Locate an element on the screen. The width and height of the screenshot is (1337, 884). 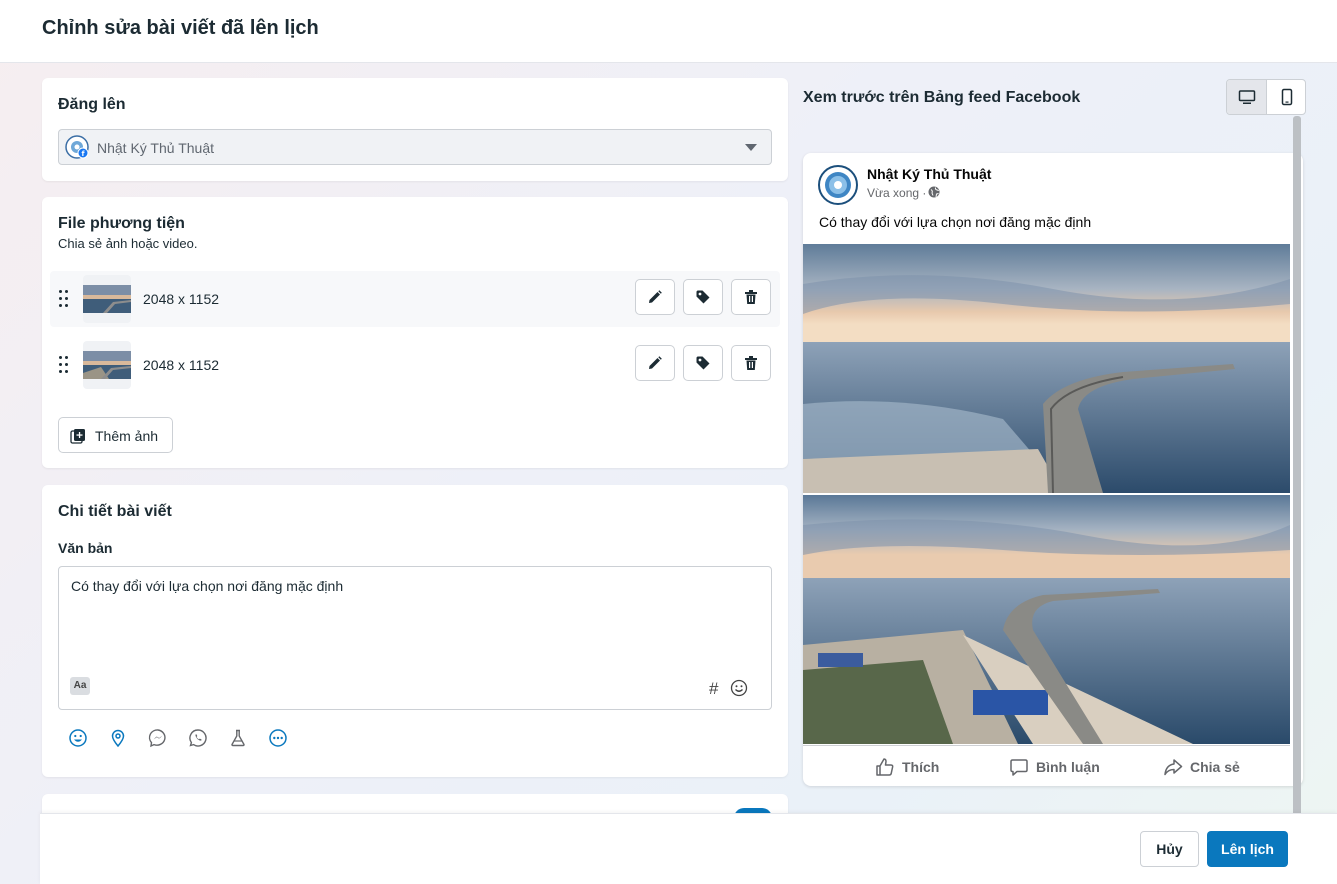
desktop-icon is located at coordinates (1247, 97).